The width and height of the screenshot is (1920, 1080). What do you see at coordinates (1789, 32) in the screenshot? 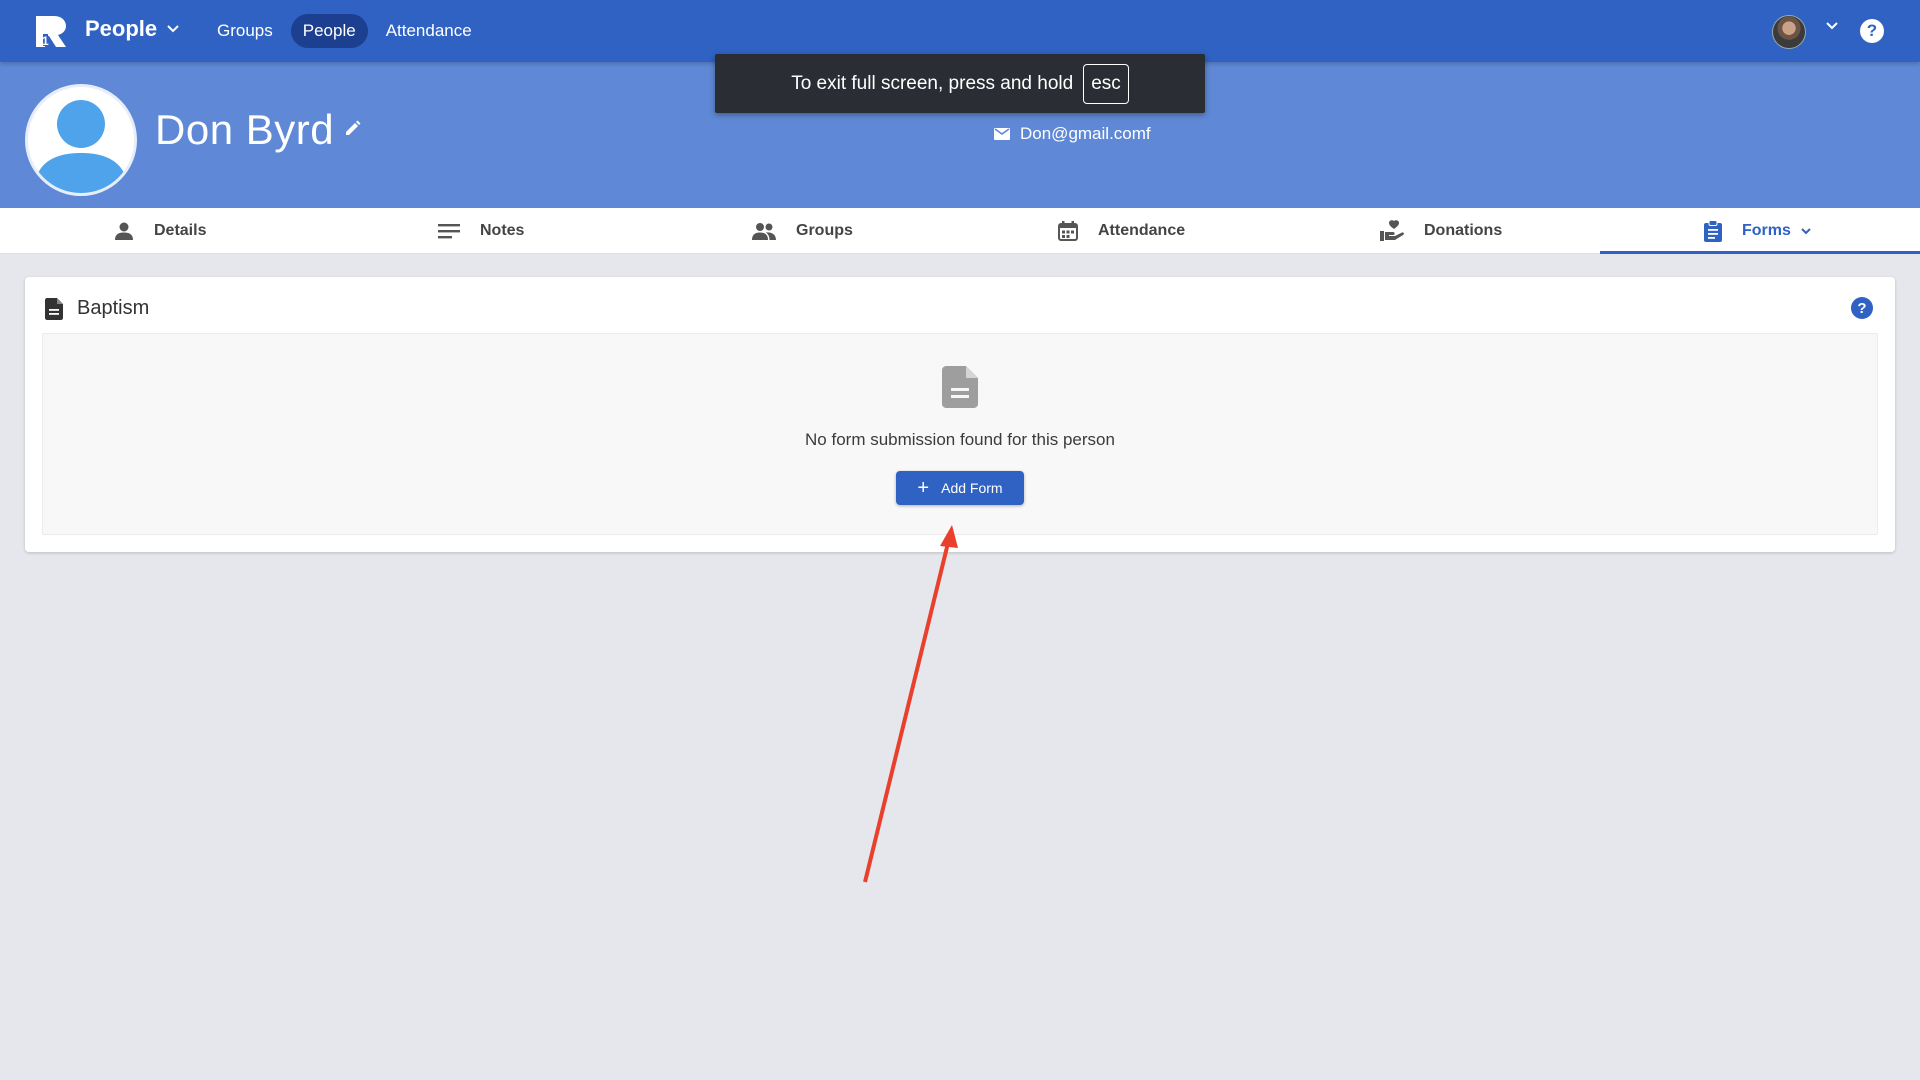
I see `user-avatar` at bounding box center [1789, 32].